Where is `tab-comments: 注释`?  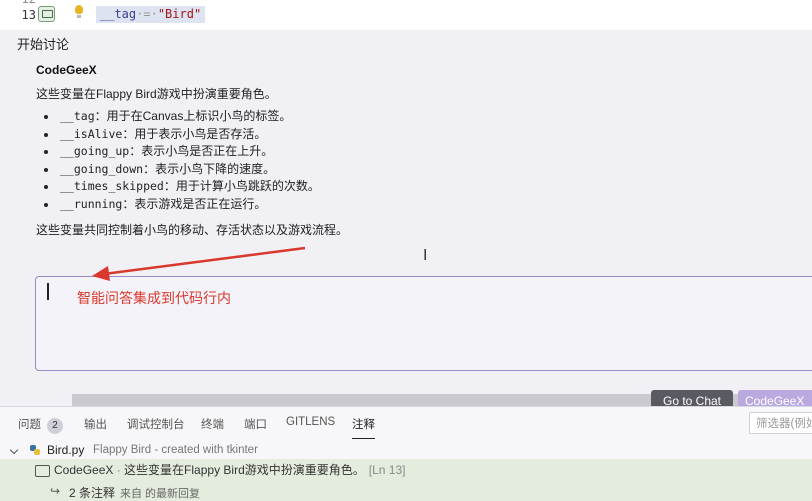
tab-comments: 注释 is located at coordinates (363, 427).